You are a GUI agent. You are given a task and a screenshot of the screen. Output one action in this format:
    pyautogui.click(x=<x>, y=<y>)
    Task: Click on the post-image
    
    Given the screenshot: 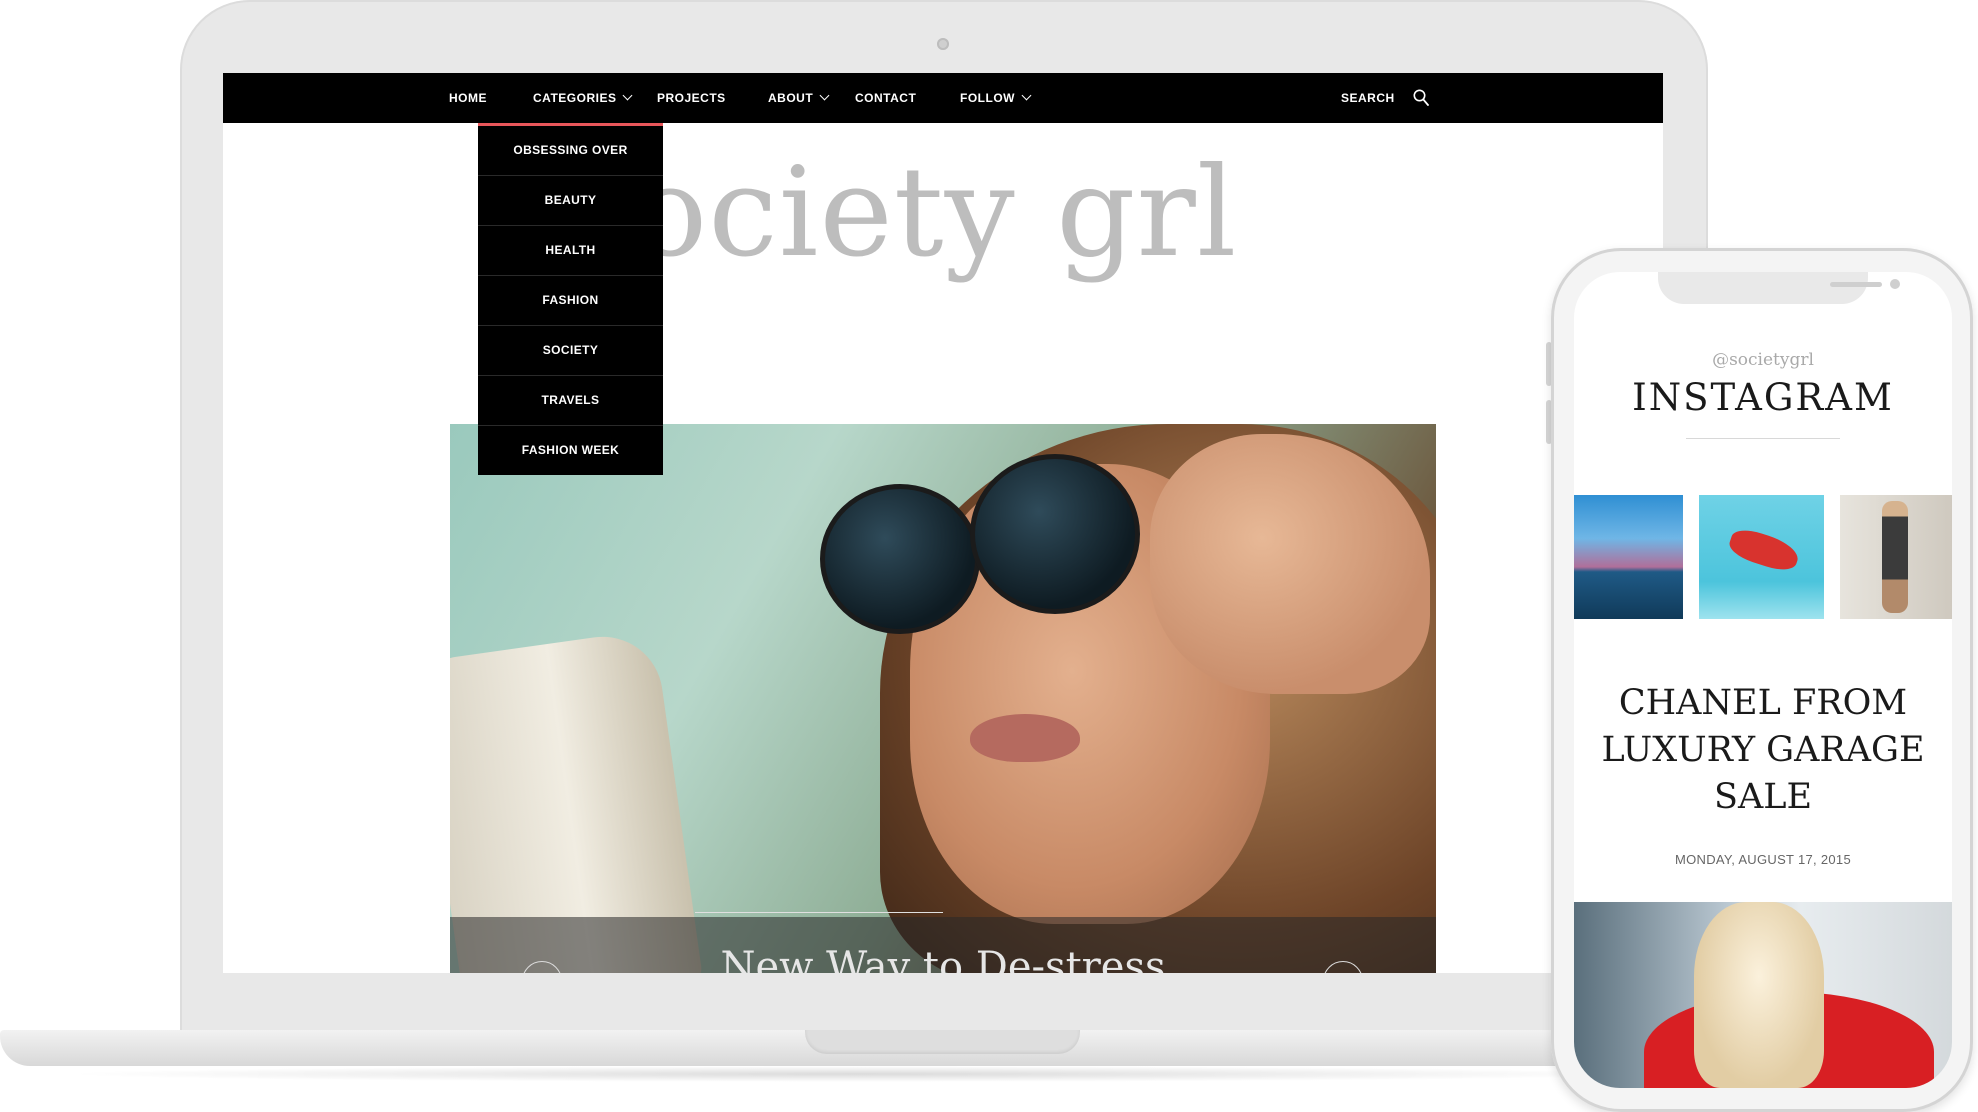 What is the action you would take?
    pyautogui.click(x=1763, y=995)
    